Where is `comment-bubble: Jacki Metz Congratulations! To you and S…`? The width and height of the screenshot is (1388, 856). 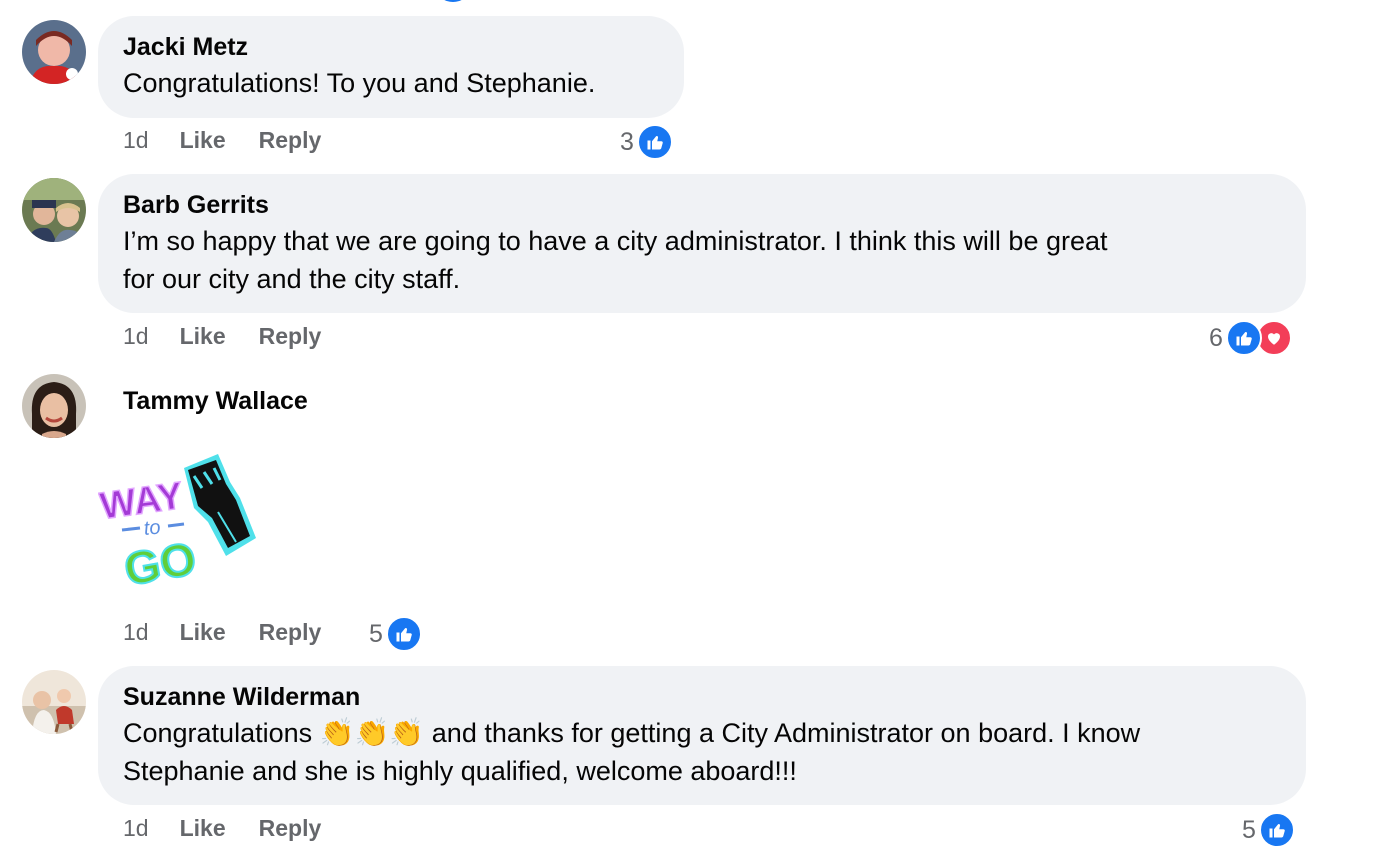
comment-bubble: Jacki Metz Congratulations! To you and S… is located at coordinates (391, 67).